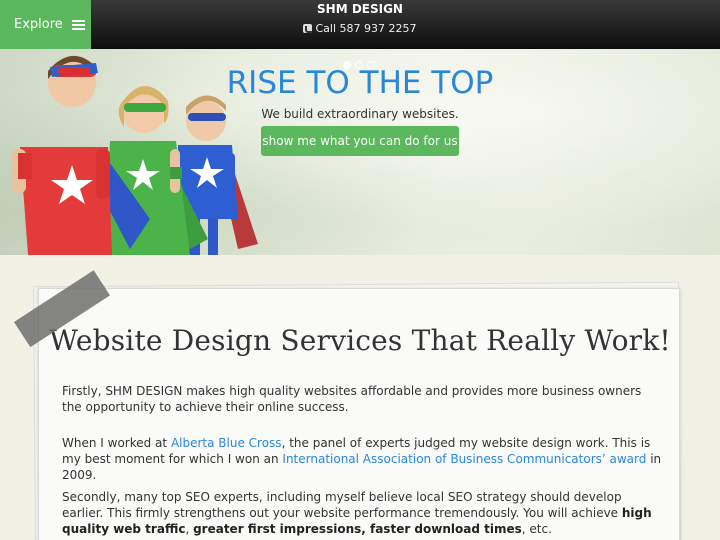 This screenshot has height=540, width=720. Describe the element at coordinates (226, 443) in the screenshot. I see `alberta-blue-cross-link: Alberta Blue Cross` at that location.